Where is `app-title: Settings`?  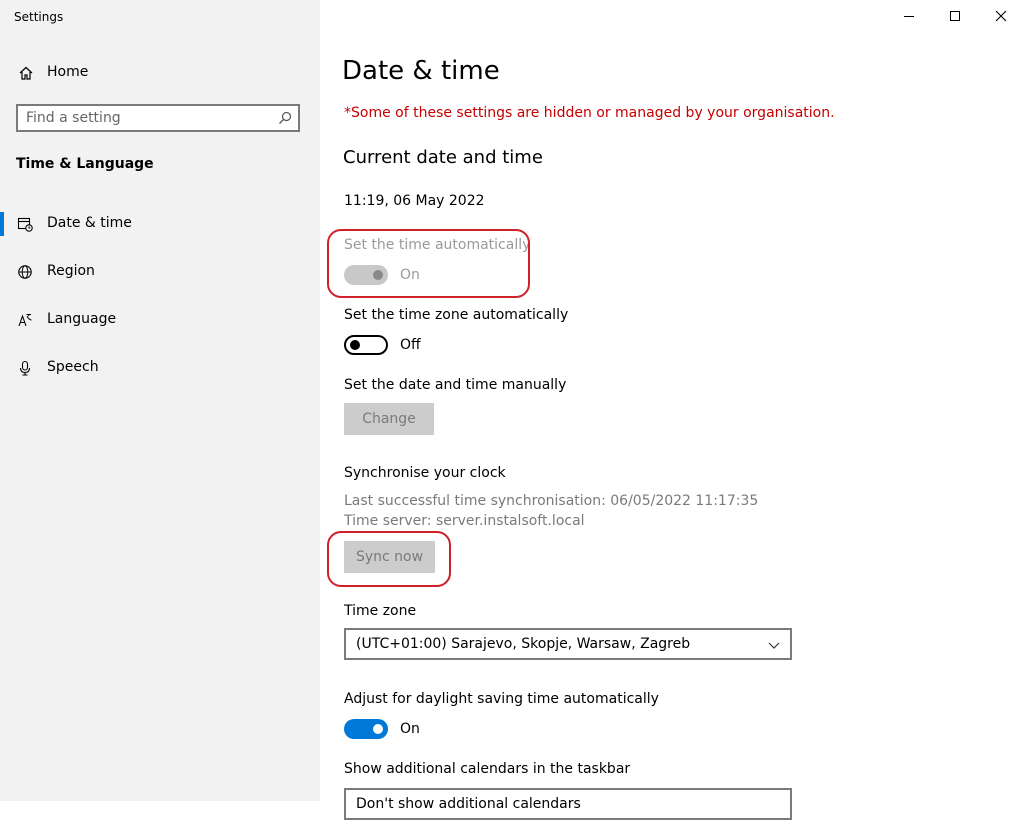
app-title: Settings is located at coordinates (39, 17).